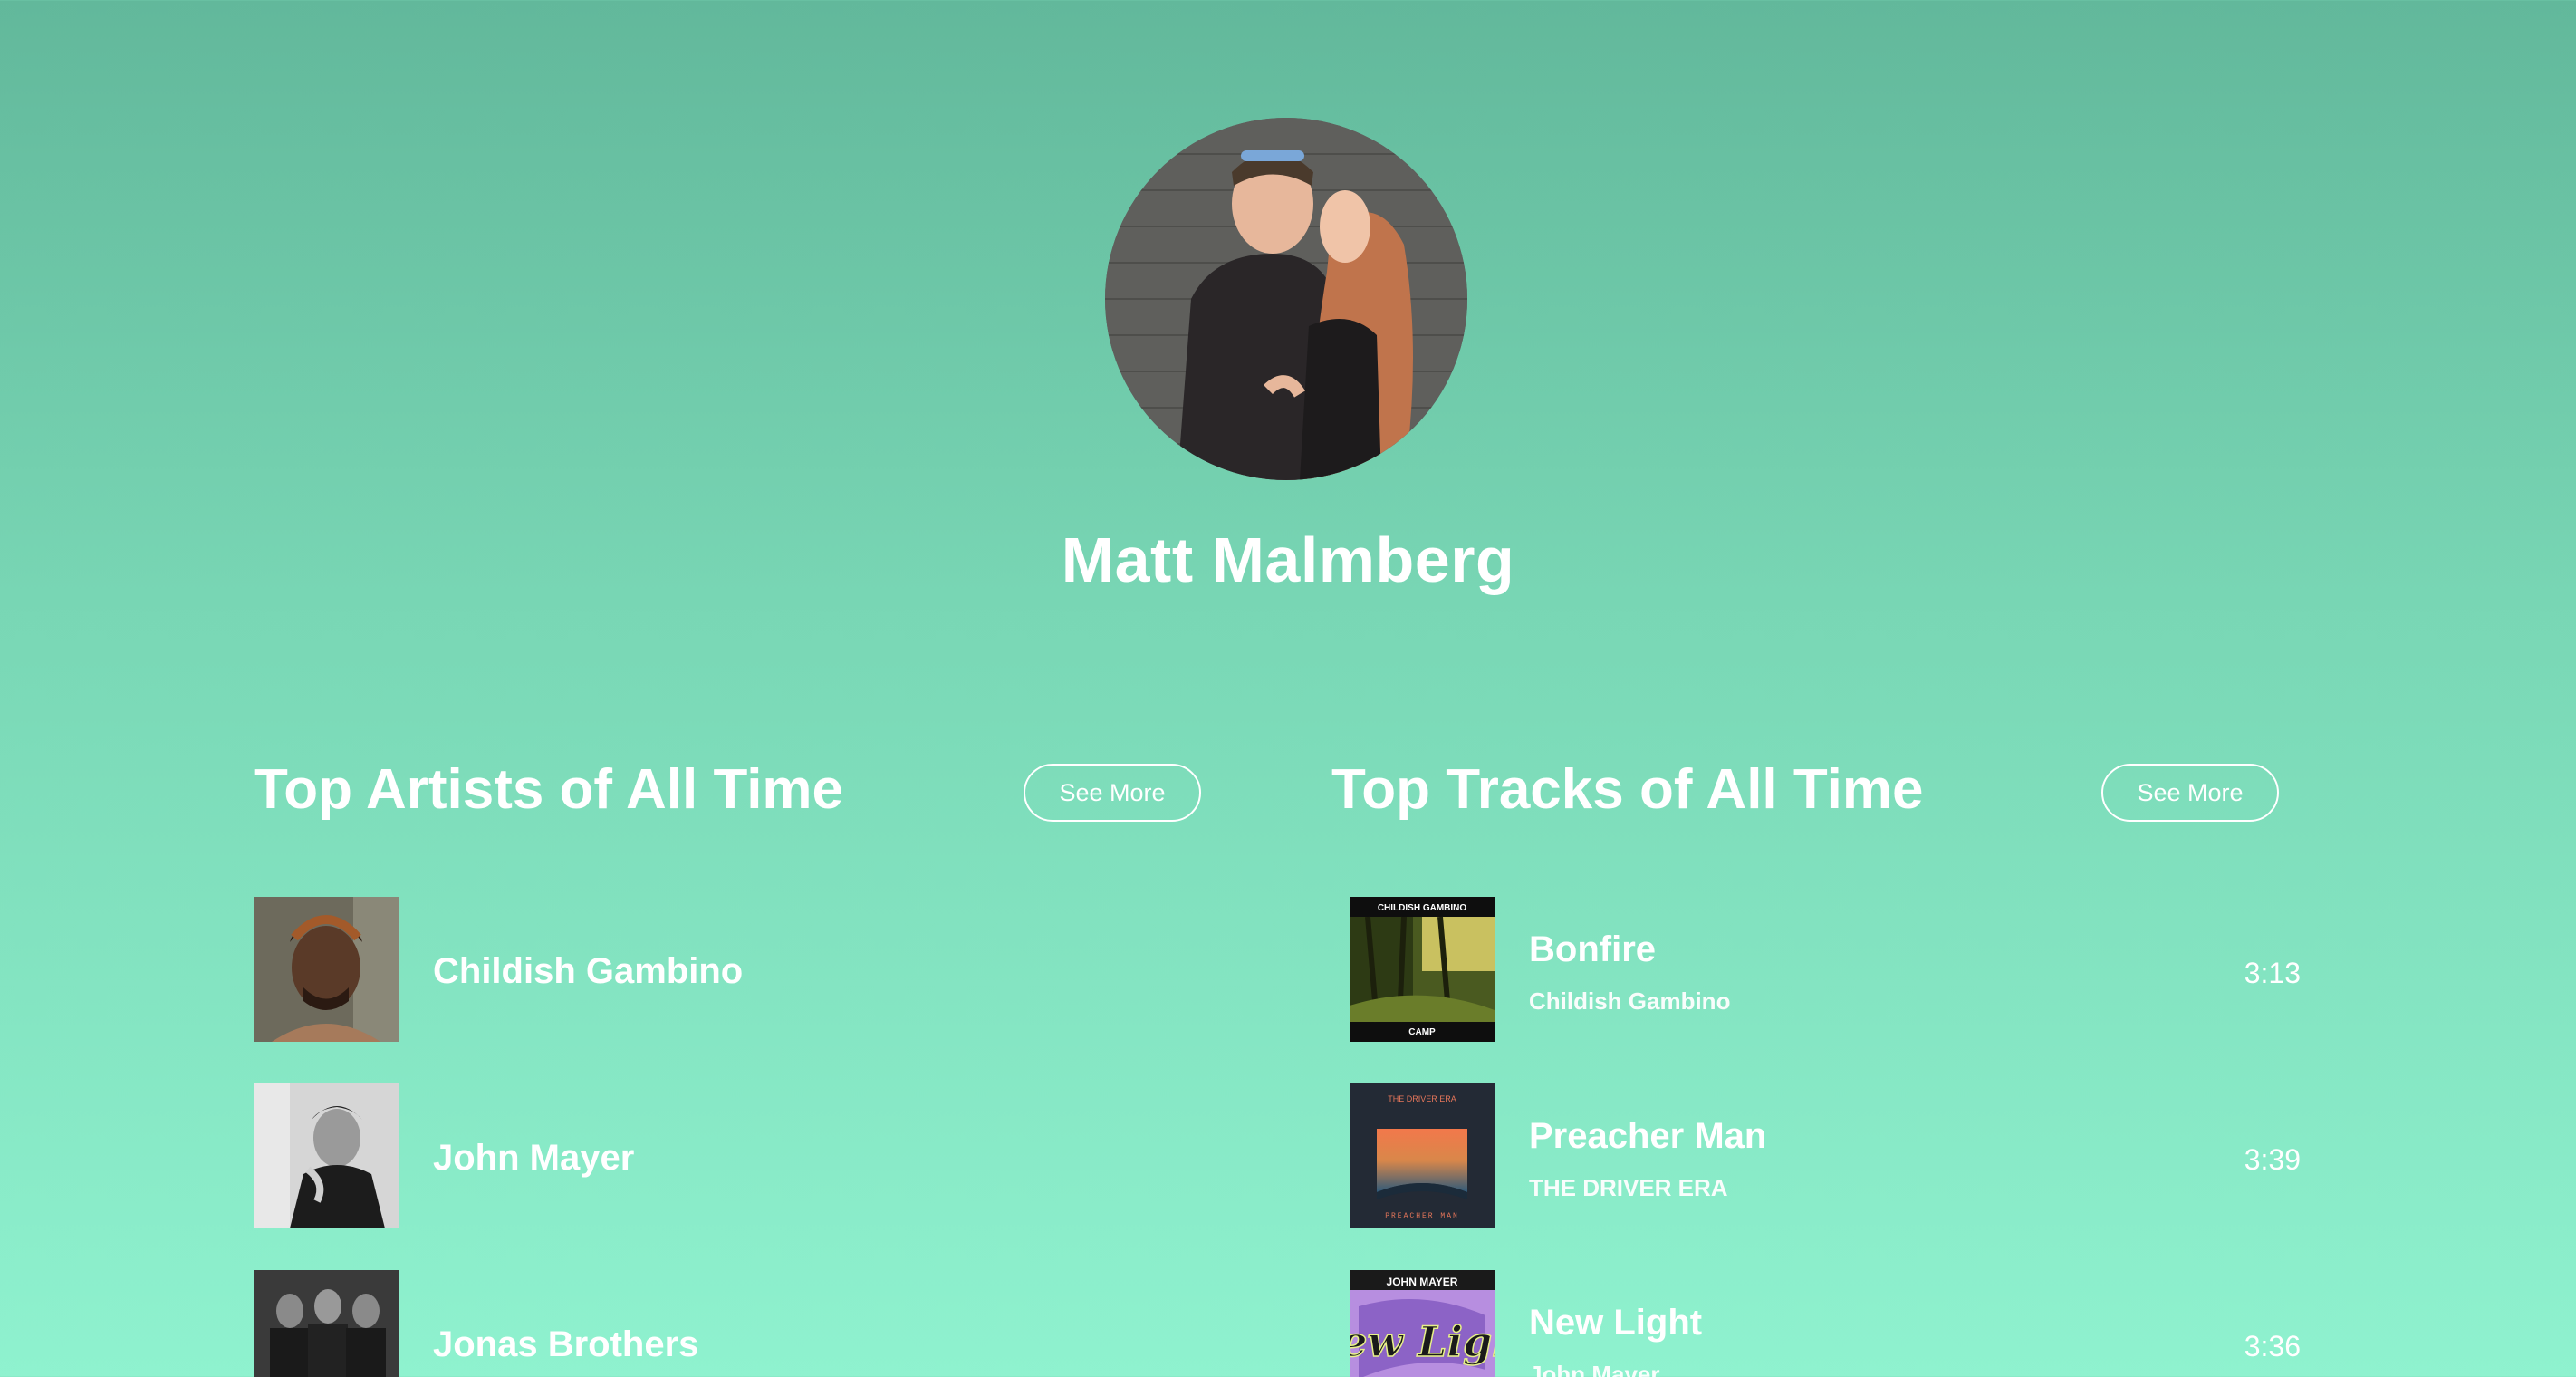 This screenshot has height=1377, width=2576. Describe the element at coordinates (1422, 969) in the screenshot. I see `album-cover: CHILDISH GAMBINO CAMP` at that location.